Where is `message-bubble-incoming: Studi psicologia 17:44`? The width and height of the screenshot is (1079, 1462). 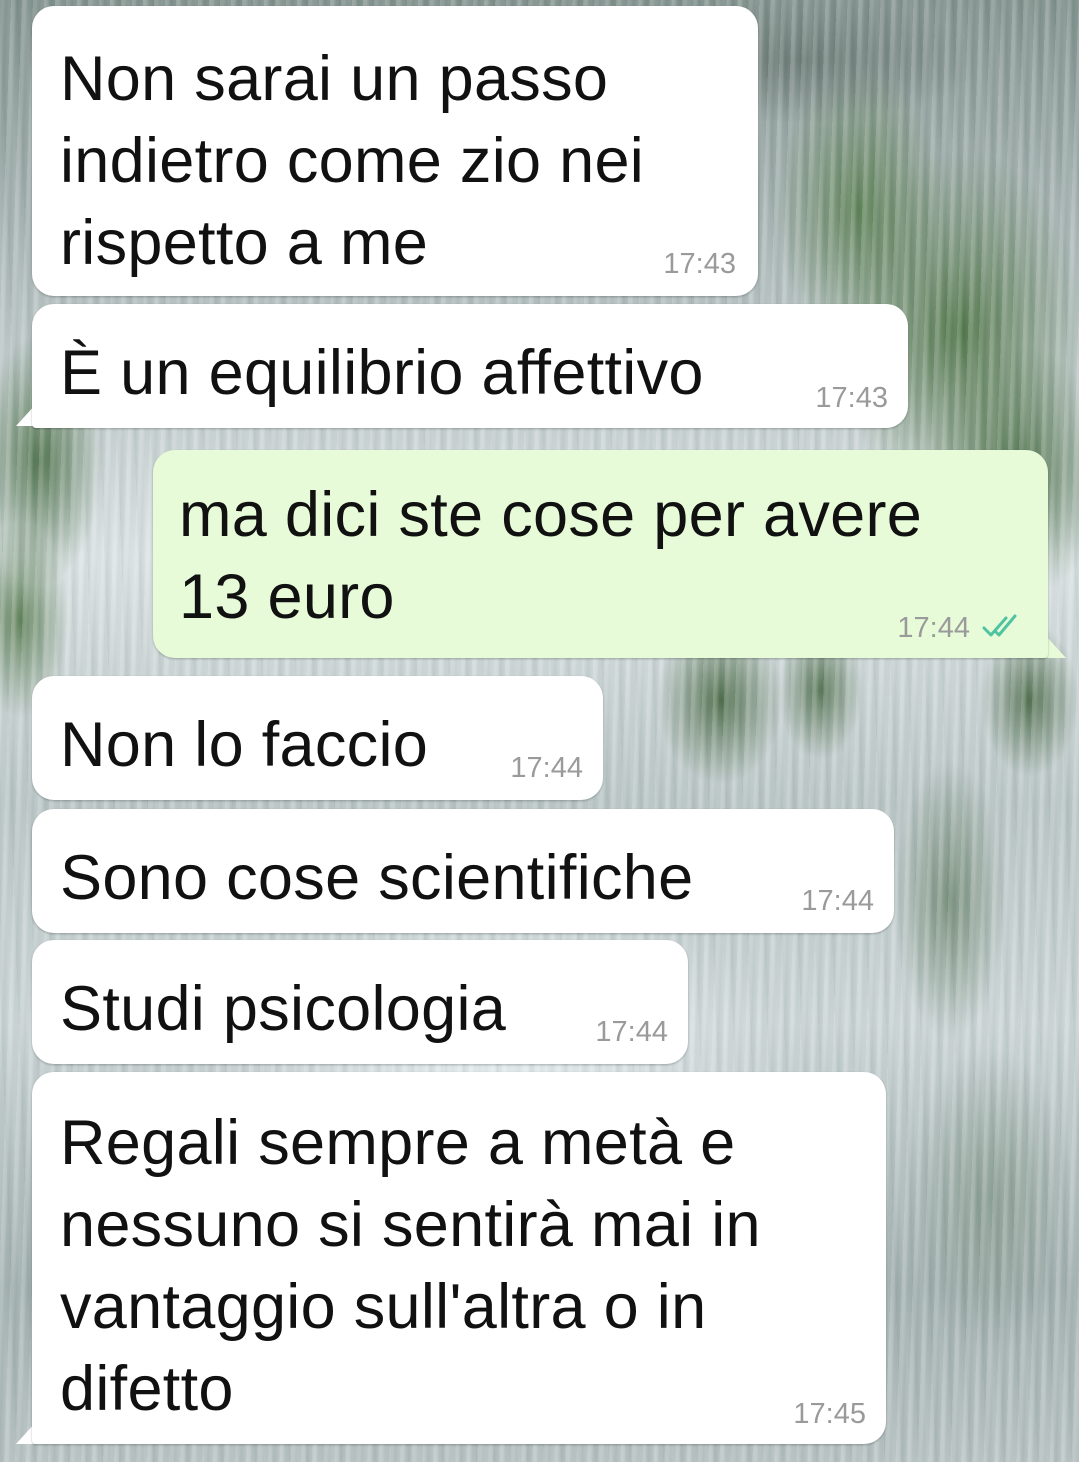 message-bubble-incoming: Studi psicologia 17:44 is located at coordinates (360, 1002).